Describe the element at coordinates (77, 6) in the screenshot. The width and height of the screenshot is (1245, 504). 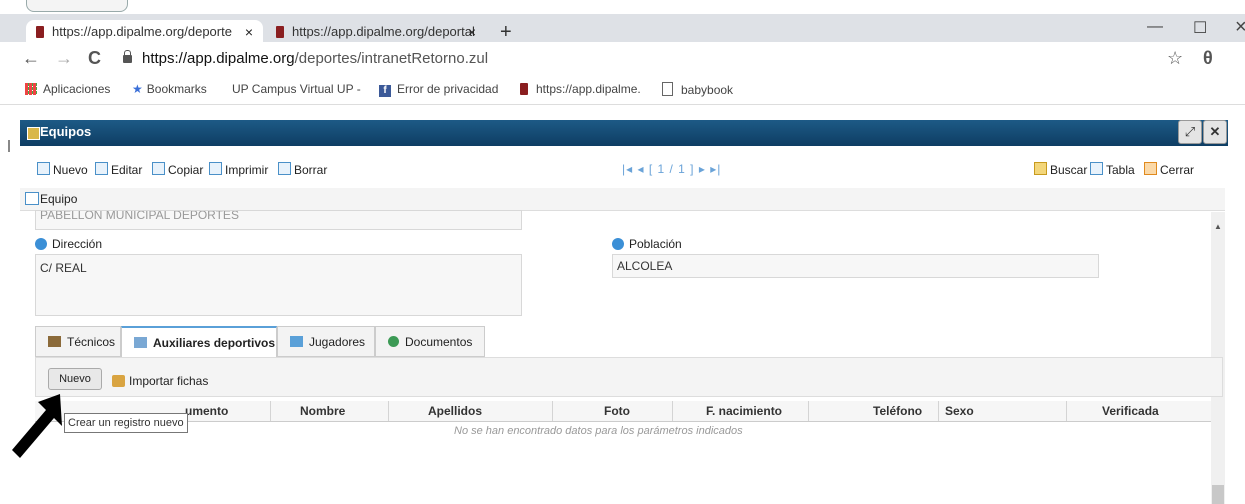
I see `background-window-tab` at that location.